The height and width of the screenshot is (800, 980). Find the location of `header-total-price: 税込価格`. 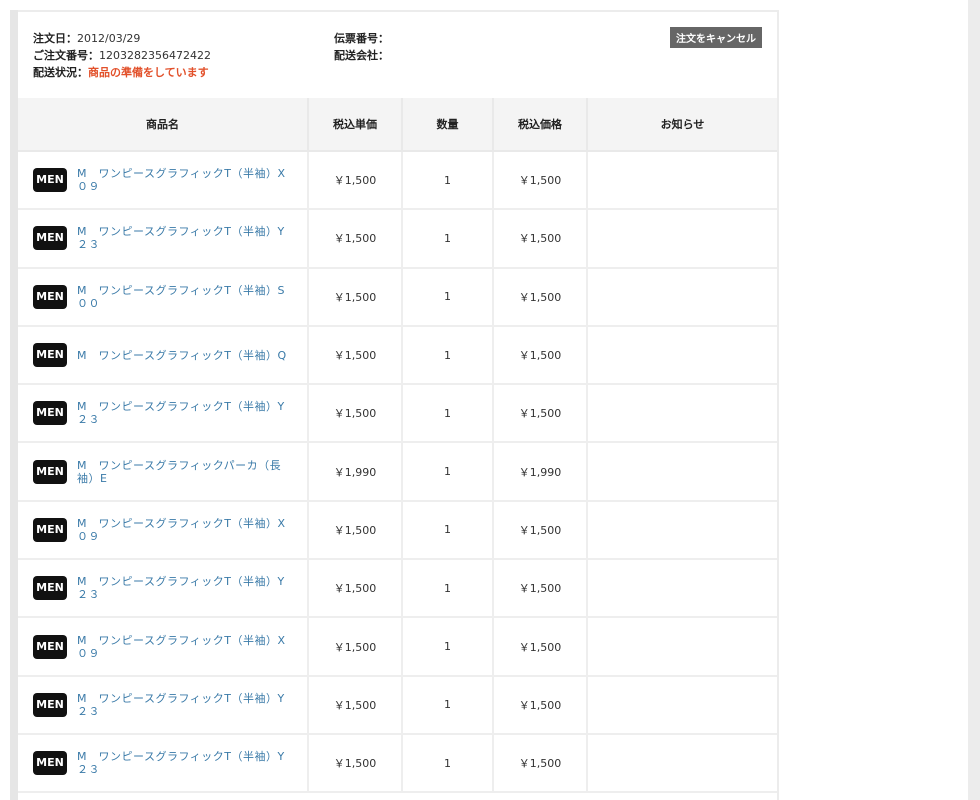

header-total-price: 税込価格 is located at coordinates (540, 125).